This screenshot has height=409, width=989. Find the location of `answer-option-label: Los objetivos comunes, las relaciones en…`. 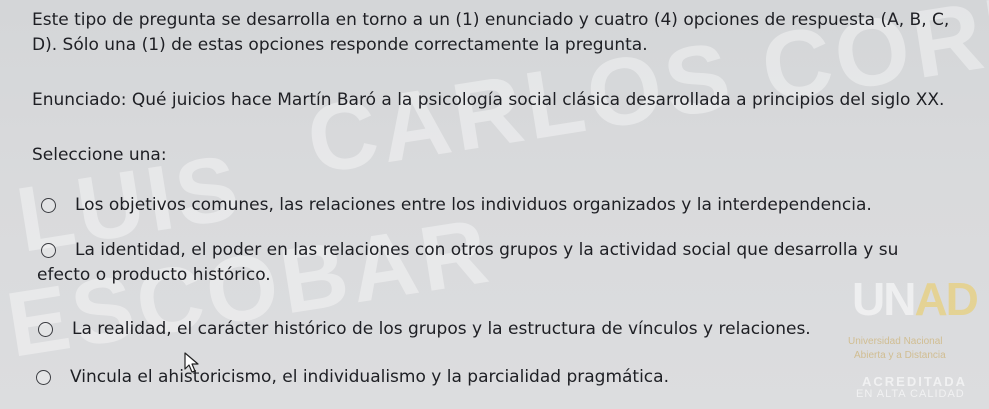

answer-option-label: Los objetivos comunes, las relaciones en… is located at coordinates (473, 205).